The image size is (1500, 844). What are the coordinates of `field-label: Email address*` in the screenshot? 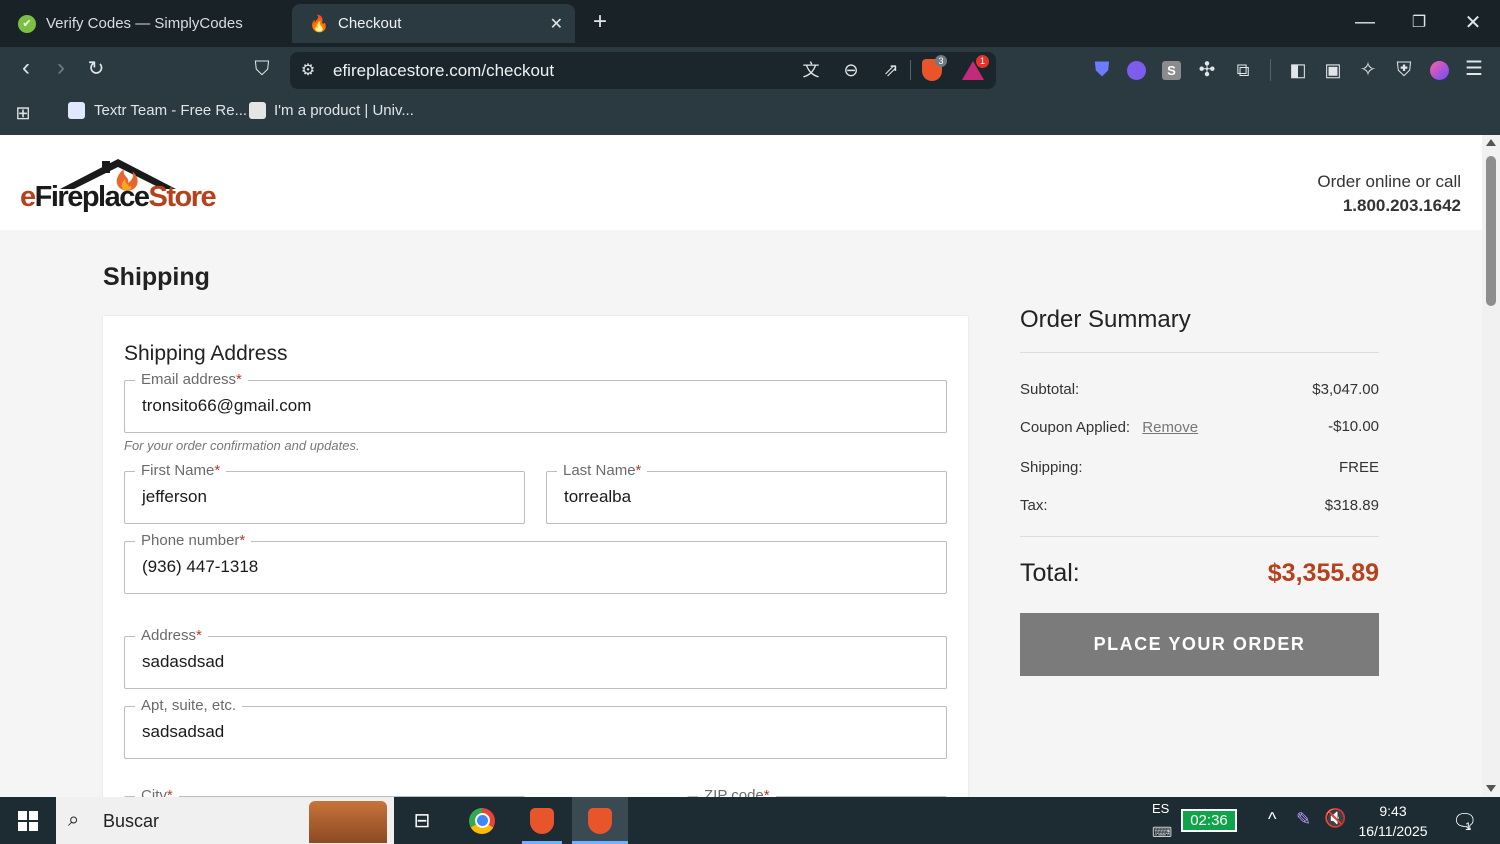 It's located at (191, 379).